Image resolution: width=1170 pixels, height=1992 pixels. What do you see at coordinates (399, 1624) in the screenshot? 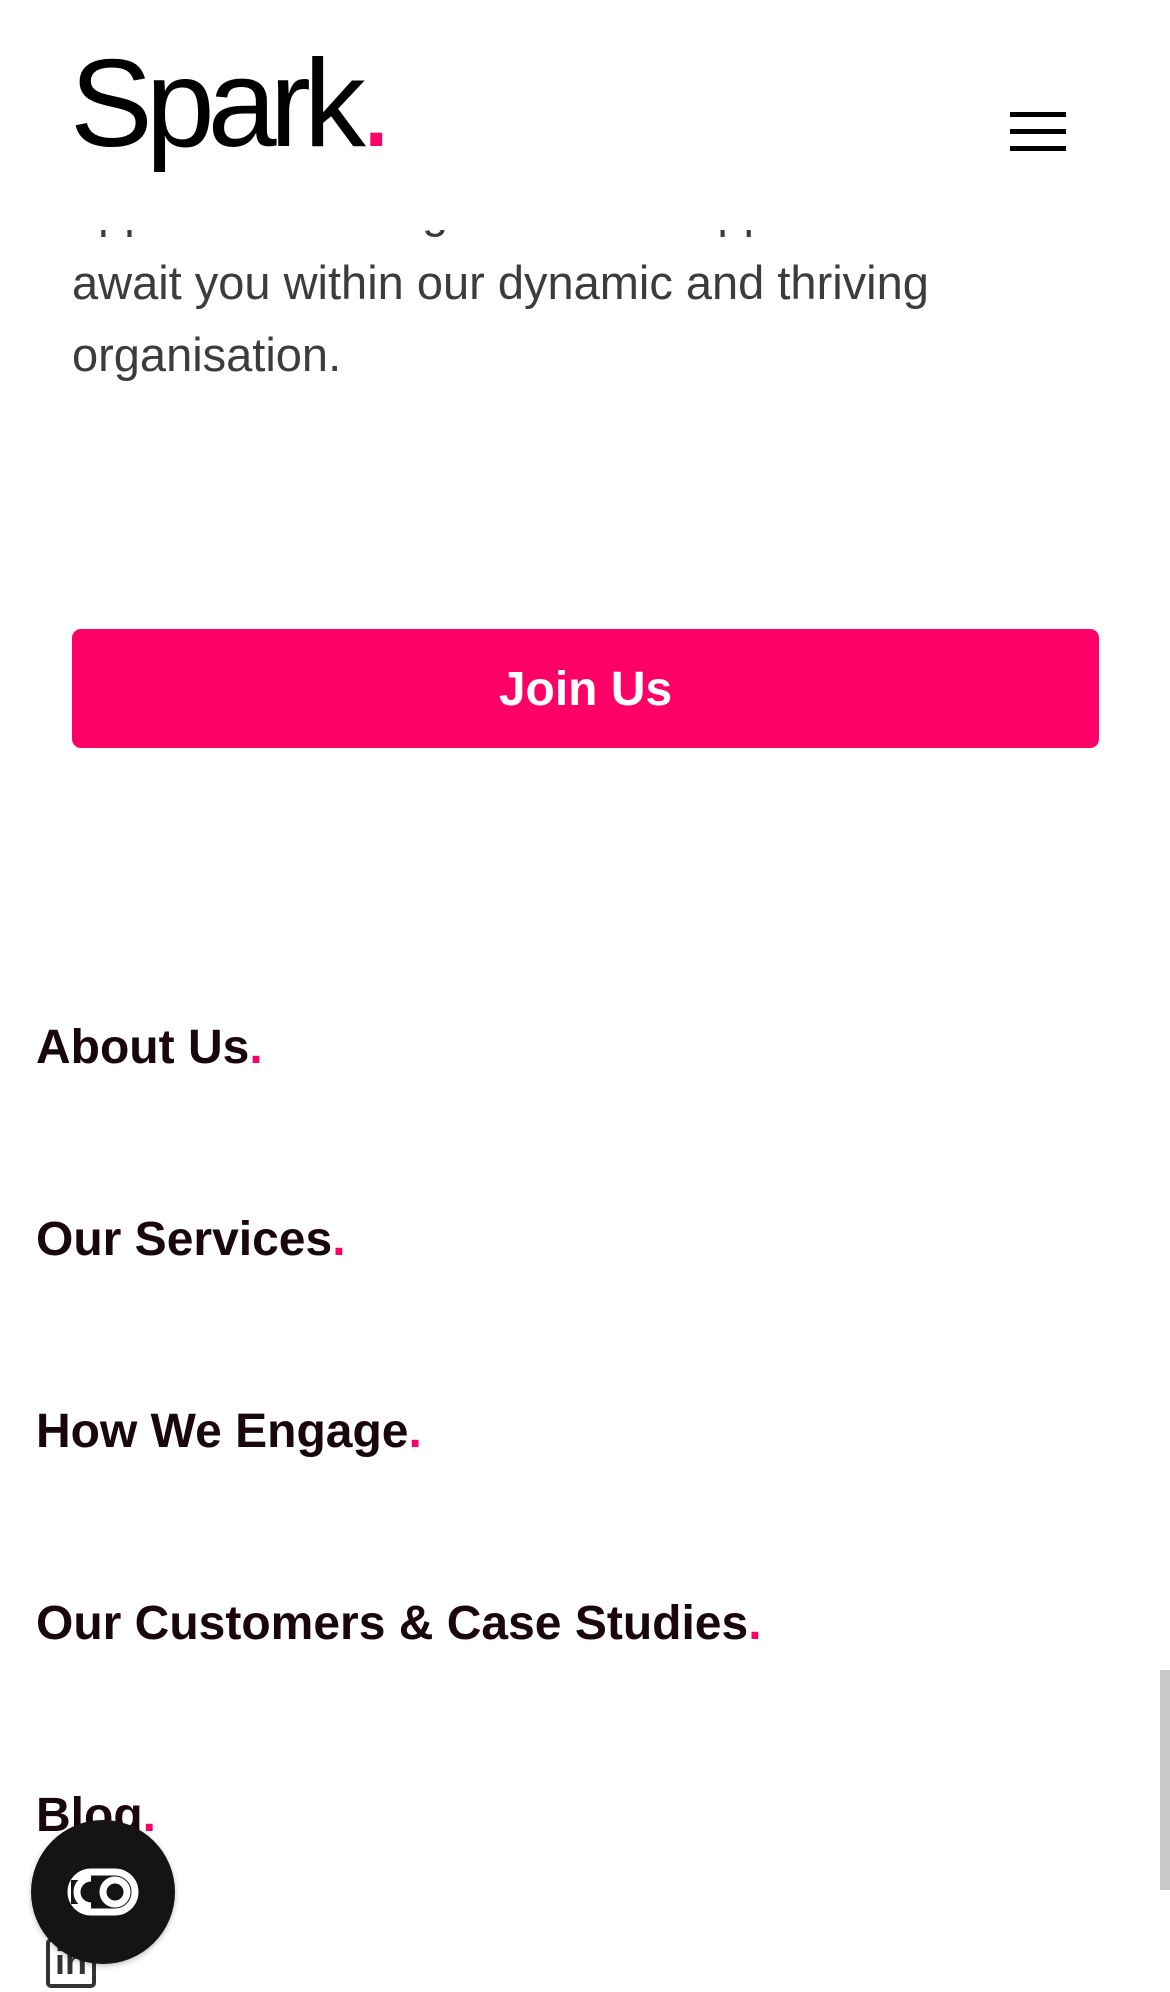
I see `footer-link-customers-case-studies: Our Customers & Case Studies.` at bounding box center [399, 1624].